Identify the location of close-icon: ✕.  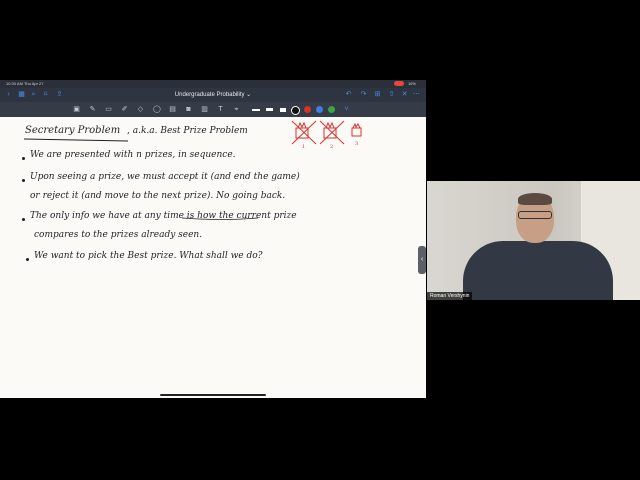
(404, 94).